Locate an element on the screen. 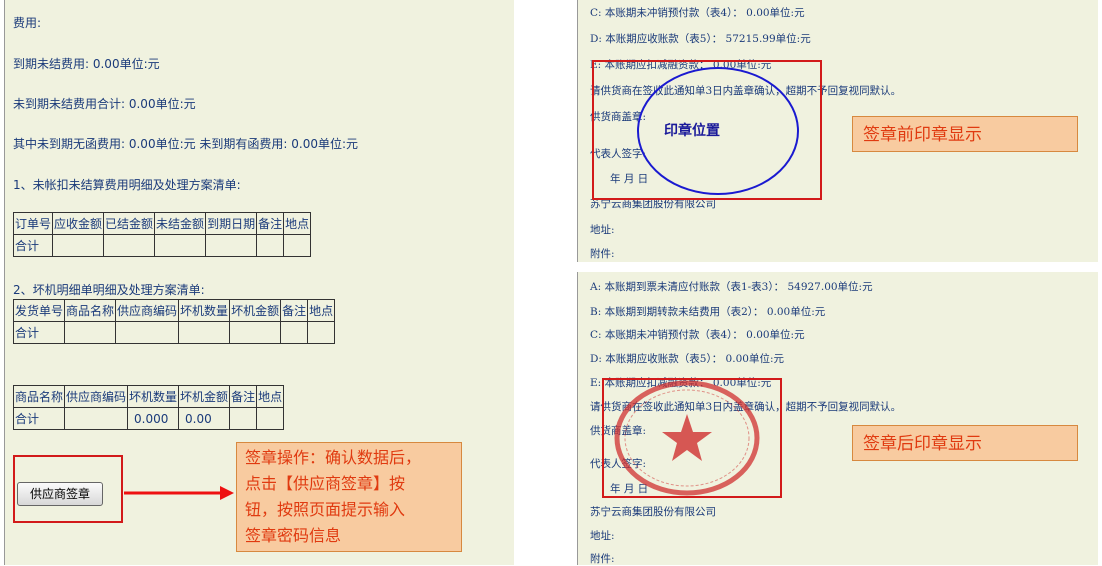 Image resolution: width=1102 pixels, height=566 pixels. before-sign-callout: 签章前印章显示 is located at coordinates (965, 134).